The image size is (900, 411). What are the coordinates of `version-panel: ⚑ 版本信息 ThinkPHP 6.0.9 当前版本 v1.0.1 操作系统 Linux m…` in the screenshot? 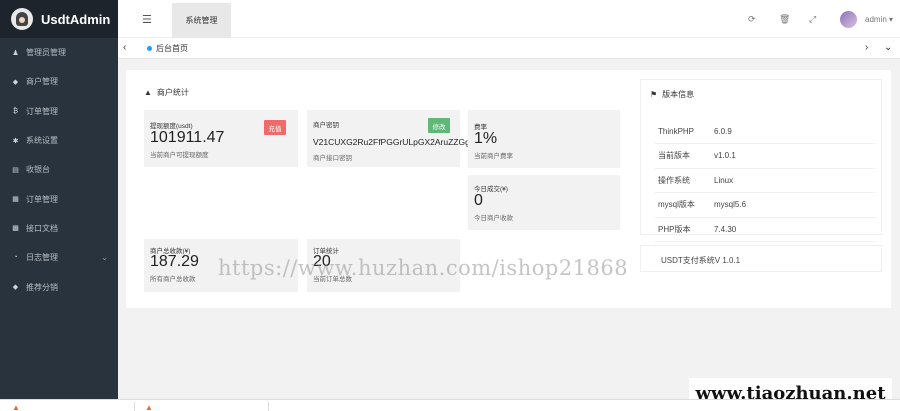 It's located at (761, 160).